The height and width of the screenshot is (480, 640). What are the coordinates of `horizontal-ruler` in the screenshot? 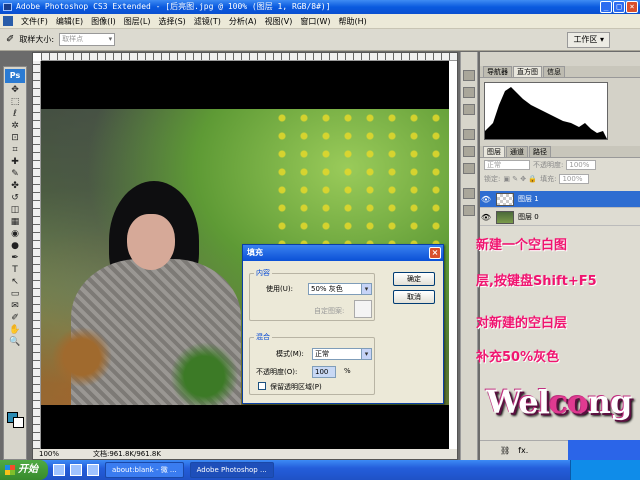 It's located at (249, 57).